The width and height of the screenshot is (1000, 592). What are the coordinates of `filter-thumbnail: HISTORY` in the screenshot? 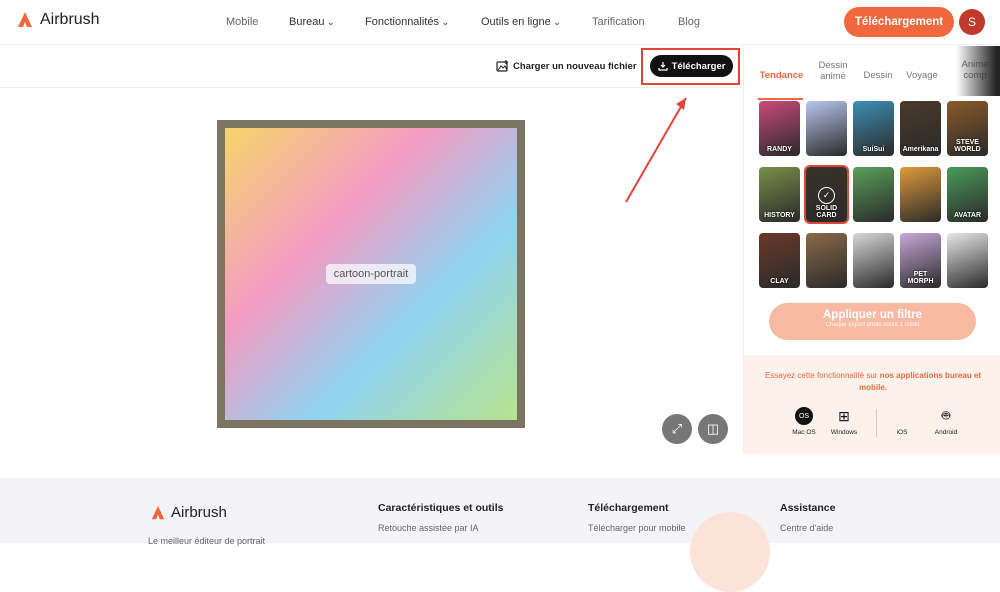 It's located at (779, 194).